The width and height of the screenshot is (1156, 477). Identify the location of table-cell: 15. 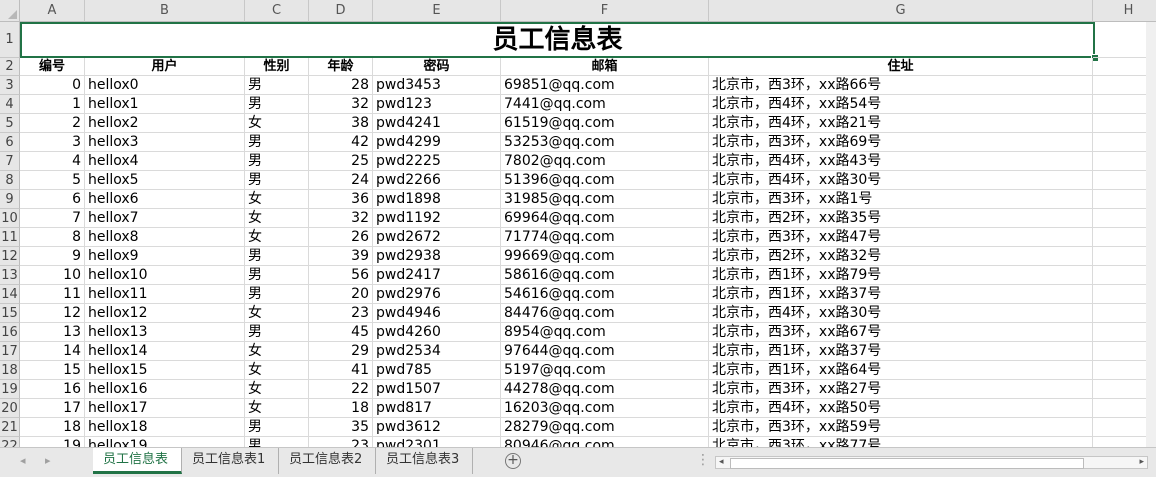
(52, 370).